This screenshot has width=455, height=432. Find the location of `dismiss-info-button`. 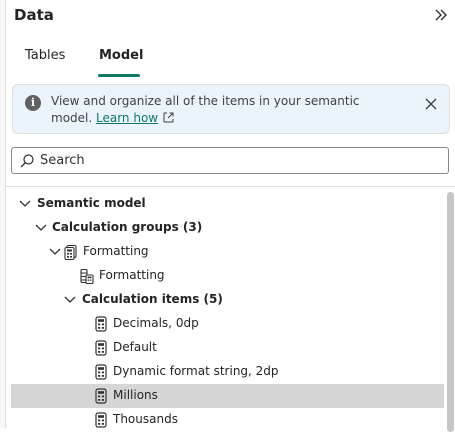

dismiss-info-button is located at coordinates (431, 104).